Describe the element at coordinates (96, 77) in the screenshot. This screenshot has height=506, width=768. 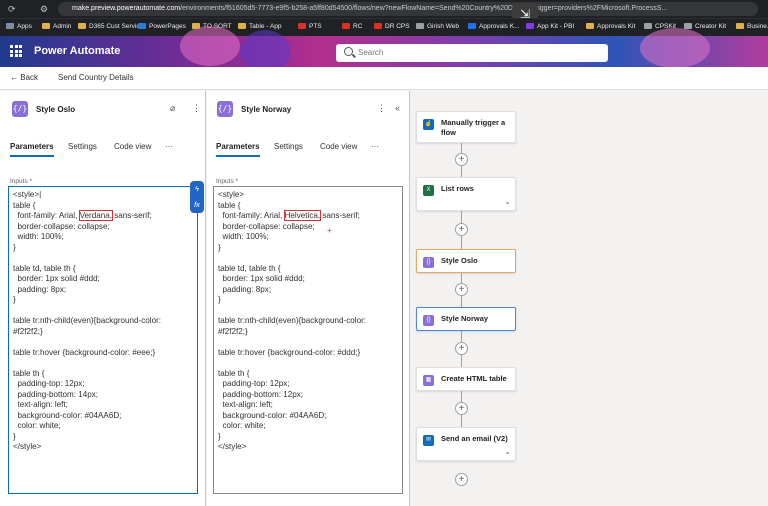
I see `flow-name: Send Country Details` at that location.